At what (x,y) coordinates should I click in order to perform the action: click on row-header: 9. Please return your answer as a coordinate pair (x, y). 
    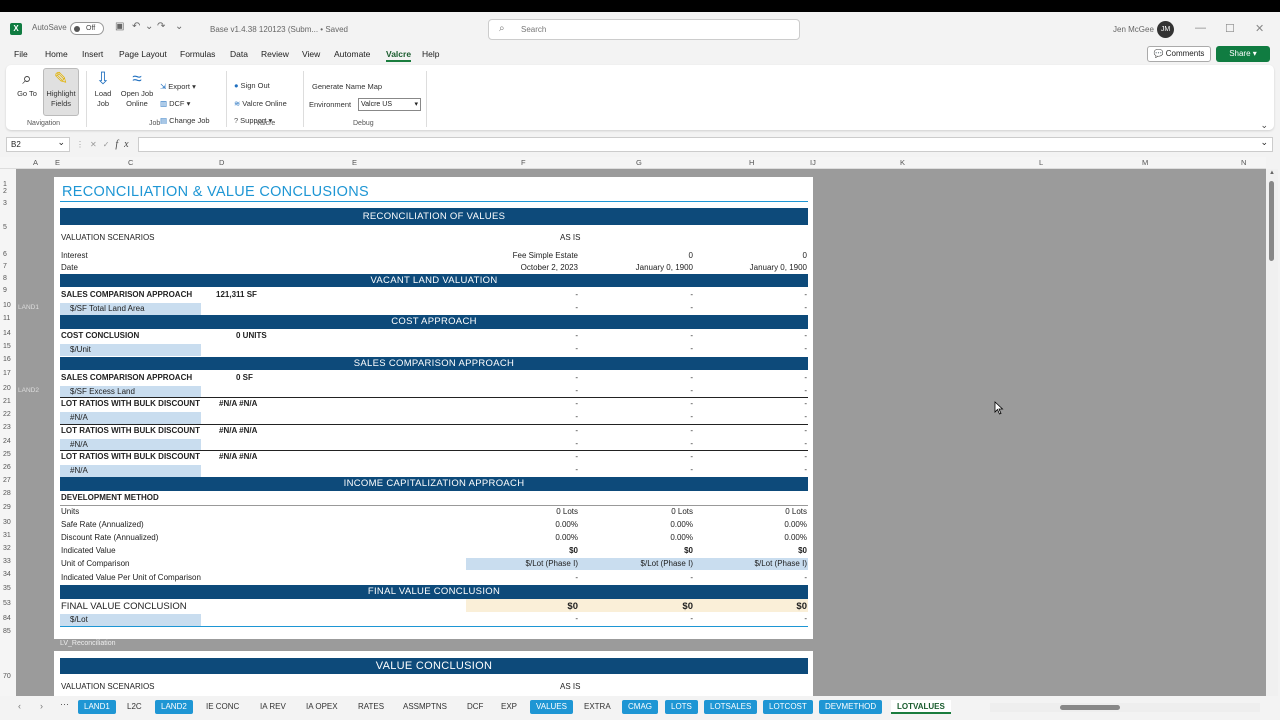
    Looking at the image, I should click on (5, 290).